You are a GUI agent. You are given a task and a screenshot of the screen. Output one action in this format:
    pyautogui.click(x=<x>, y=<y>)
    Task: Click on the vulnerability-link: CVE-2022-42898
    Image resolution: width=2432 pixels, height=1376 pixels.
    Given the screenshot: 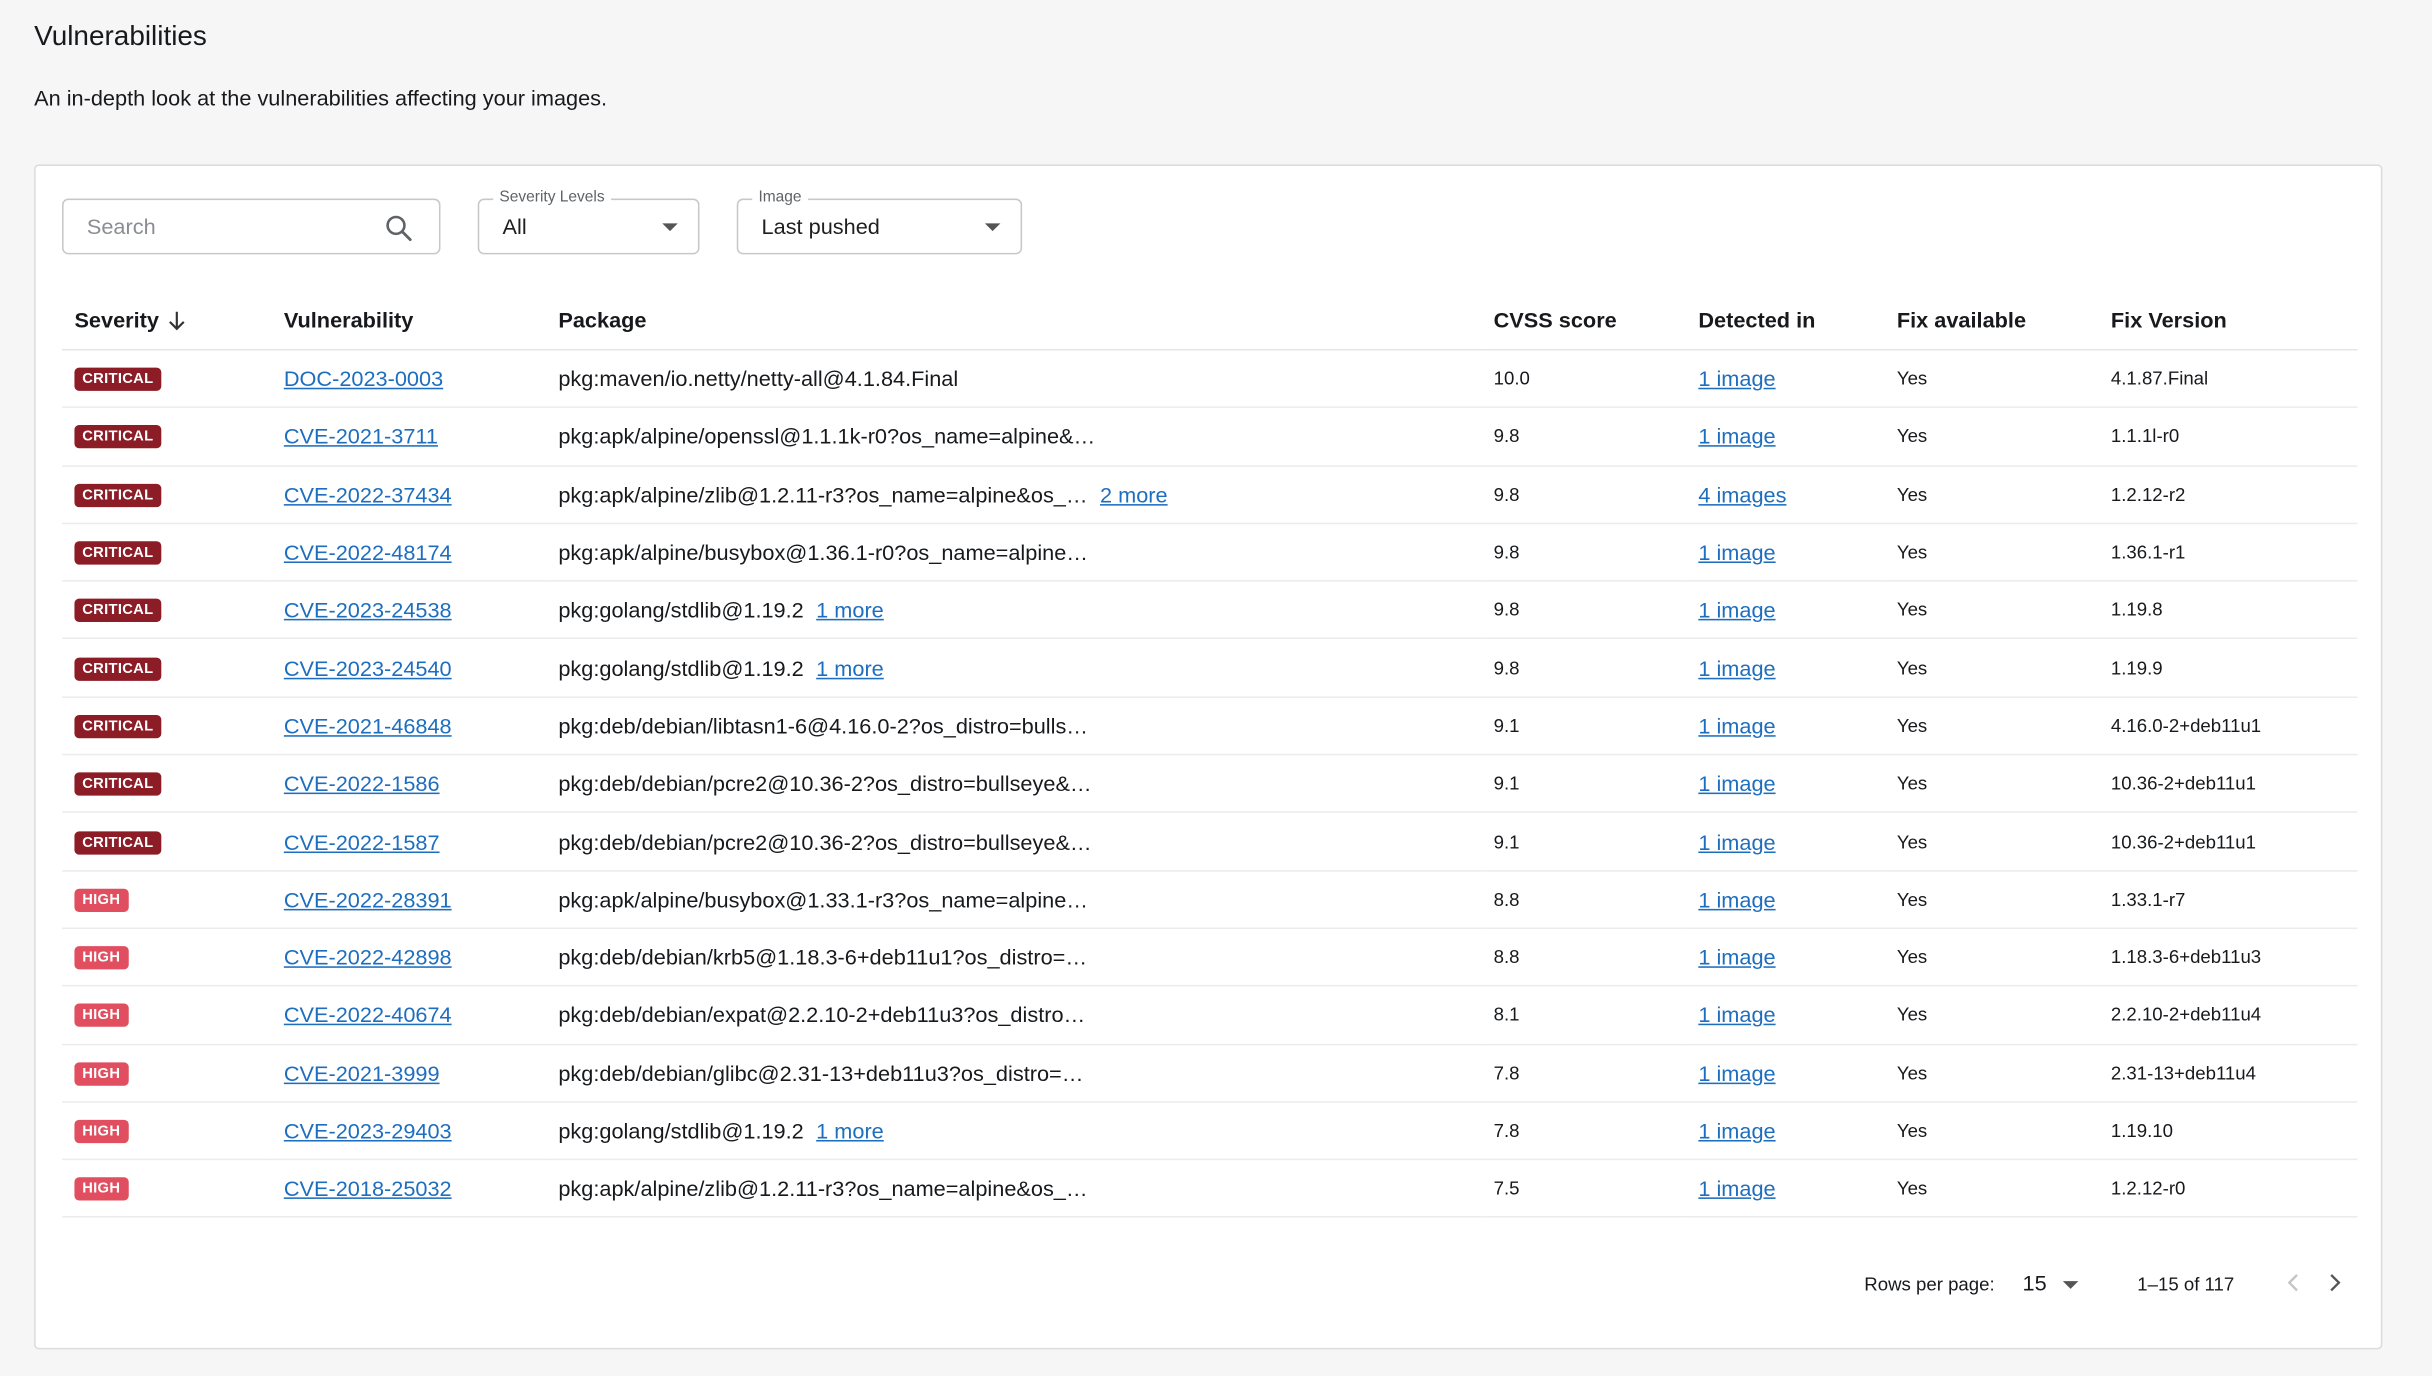 What is the action you would take?
    pyautogui.click(x=368, y=957)
    